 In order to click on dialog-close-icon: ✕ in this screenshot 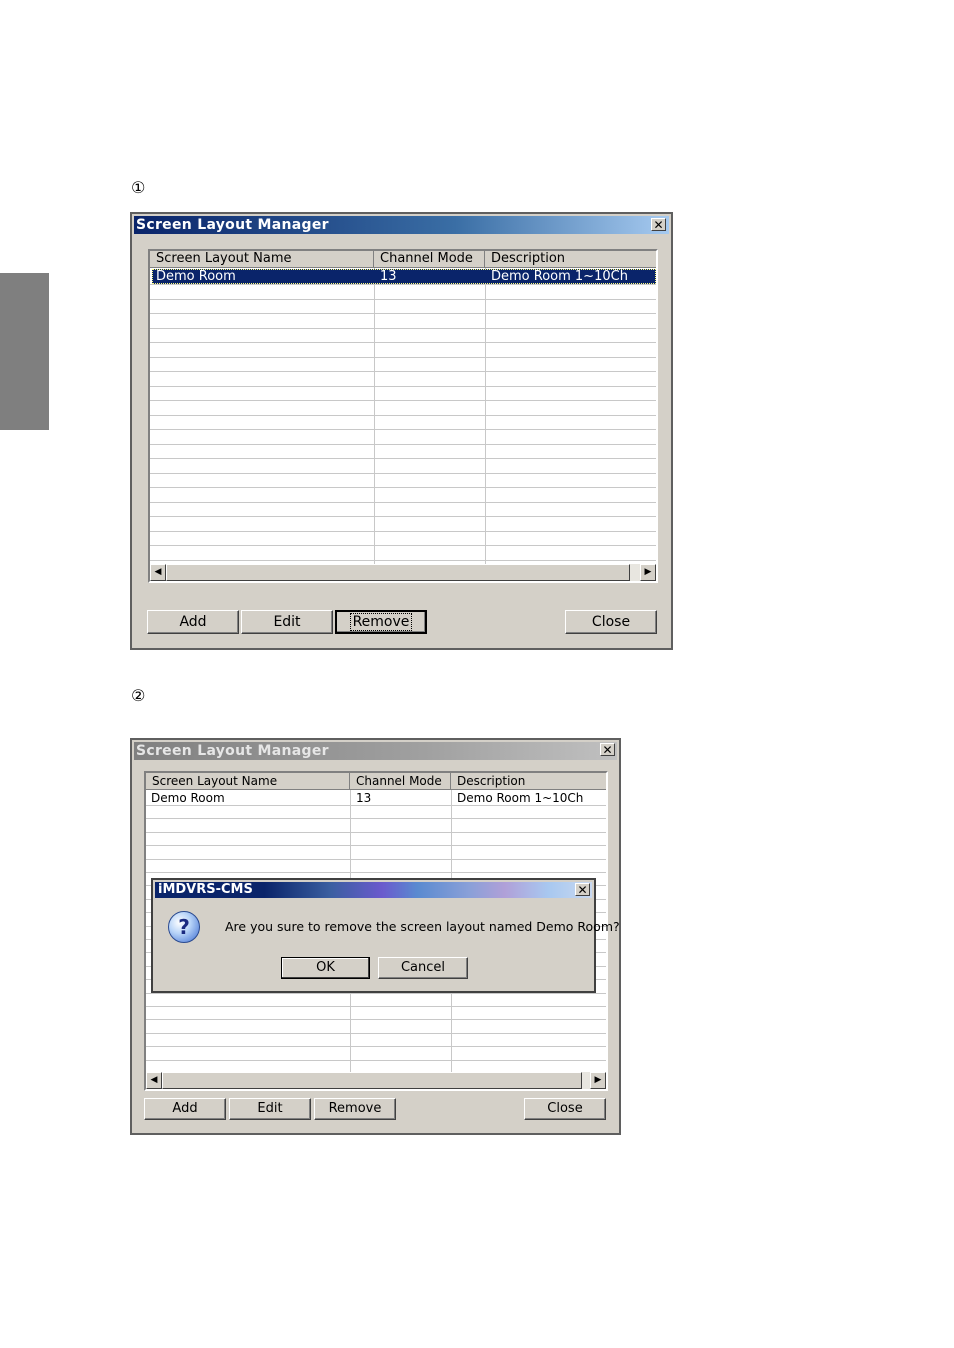, I will do `click(582, 889)`.